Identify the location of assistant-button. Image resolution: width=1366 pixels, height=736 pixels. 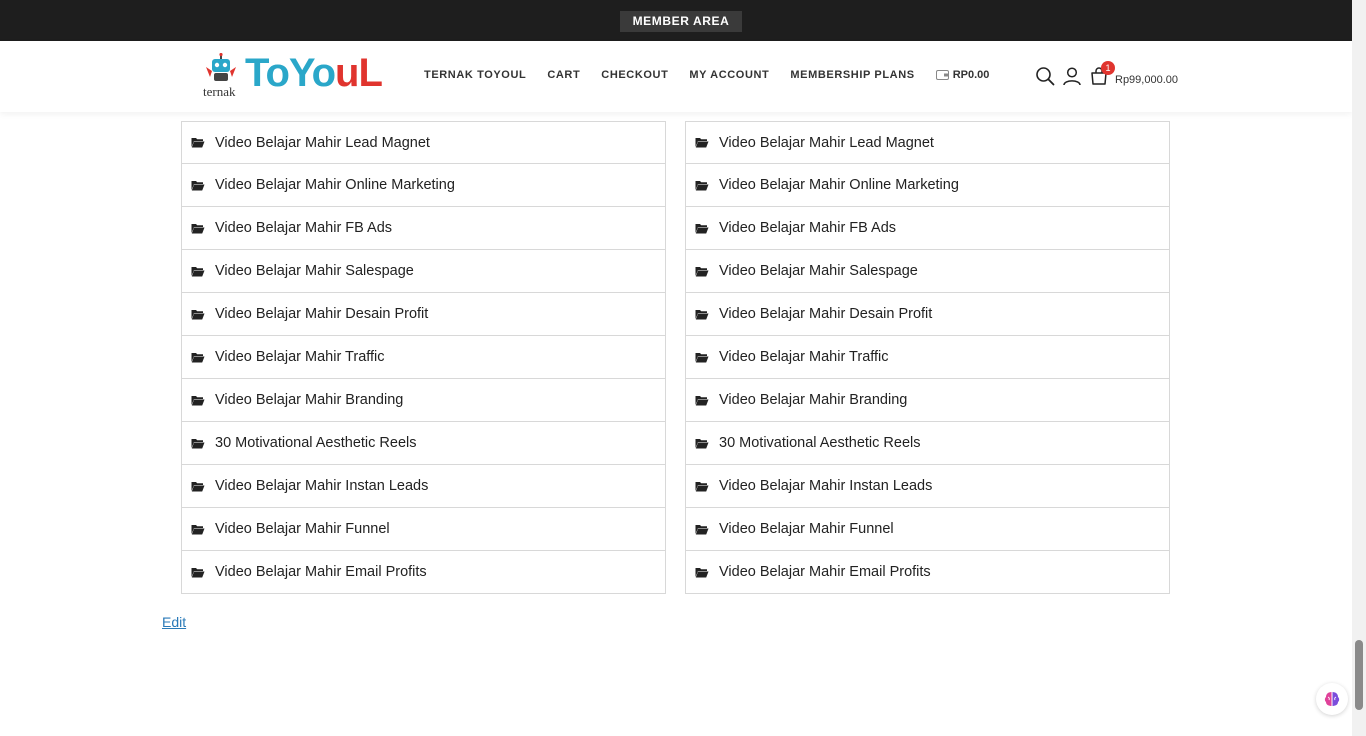
(1332, 699).